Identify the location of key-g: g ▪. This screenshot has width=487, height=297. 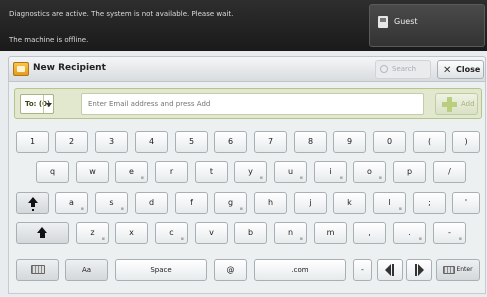
(230, 203).